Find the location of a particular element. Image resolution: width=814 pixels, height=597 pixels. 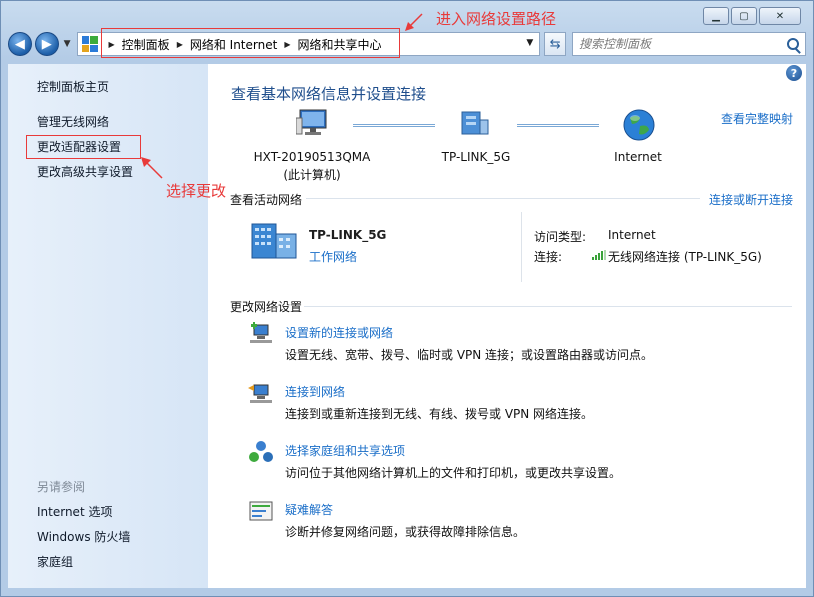

map-computer-label: HXT-20190513QMA (此计算机) is located at coordinates (312, 166).